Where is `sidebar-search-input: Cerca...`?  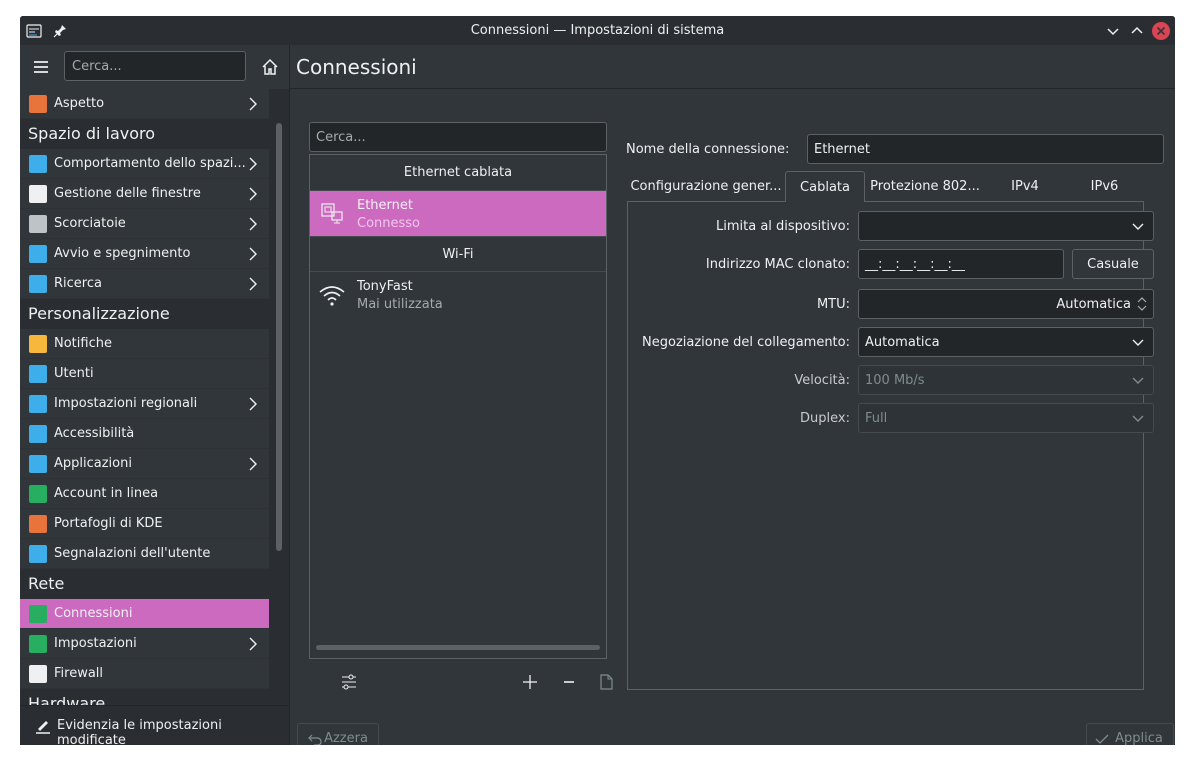
sidebar-search-input: Cerca... is located at coordinates (155, 66).